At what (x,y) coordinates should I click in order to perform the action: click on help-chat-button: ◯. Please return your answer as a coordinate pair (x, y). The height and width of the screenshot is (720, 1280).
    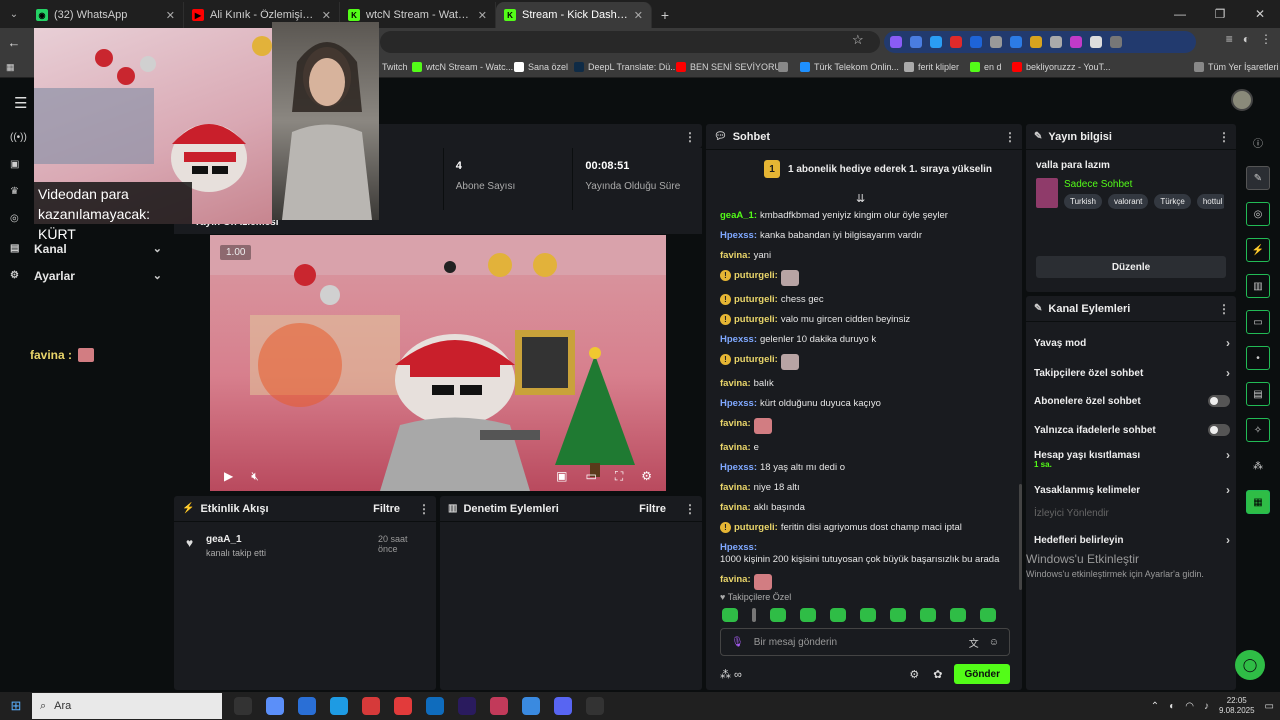
    Looking at the image, I should click on (1250, 665).